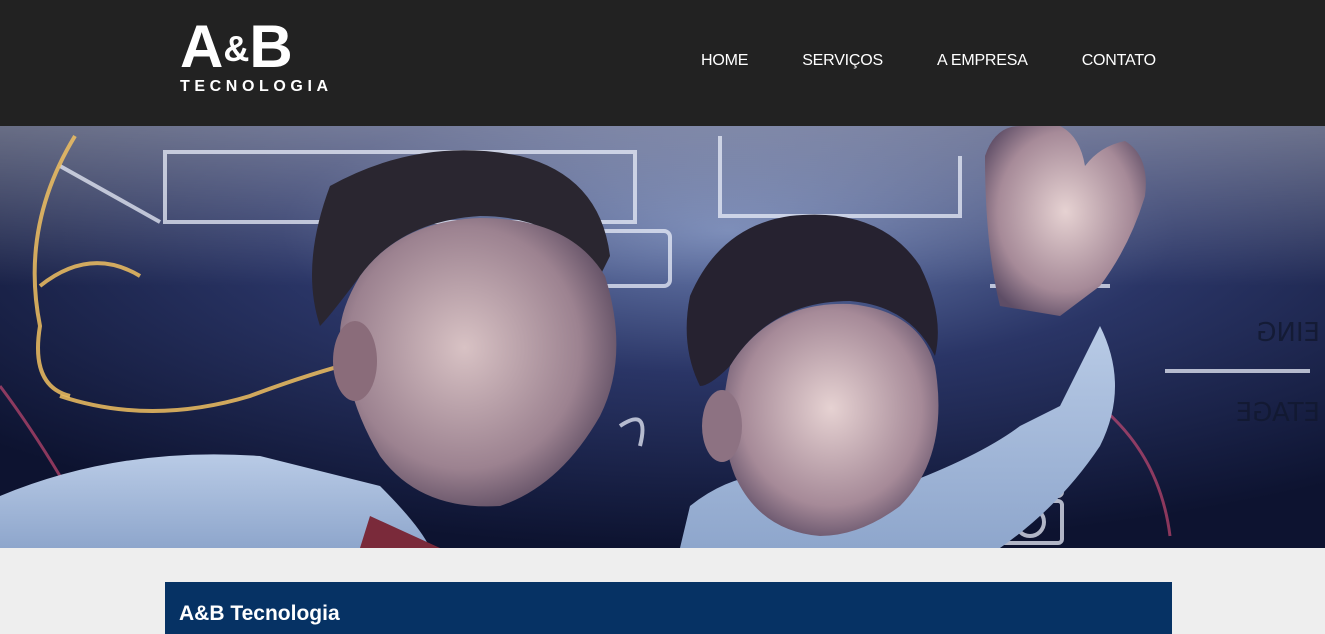  I want to click on logo: A&B TECNOLOGIA, so click(272, 55).